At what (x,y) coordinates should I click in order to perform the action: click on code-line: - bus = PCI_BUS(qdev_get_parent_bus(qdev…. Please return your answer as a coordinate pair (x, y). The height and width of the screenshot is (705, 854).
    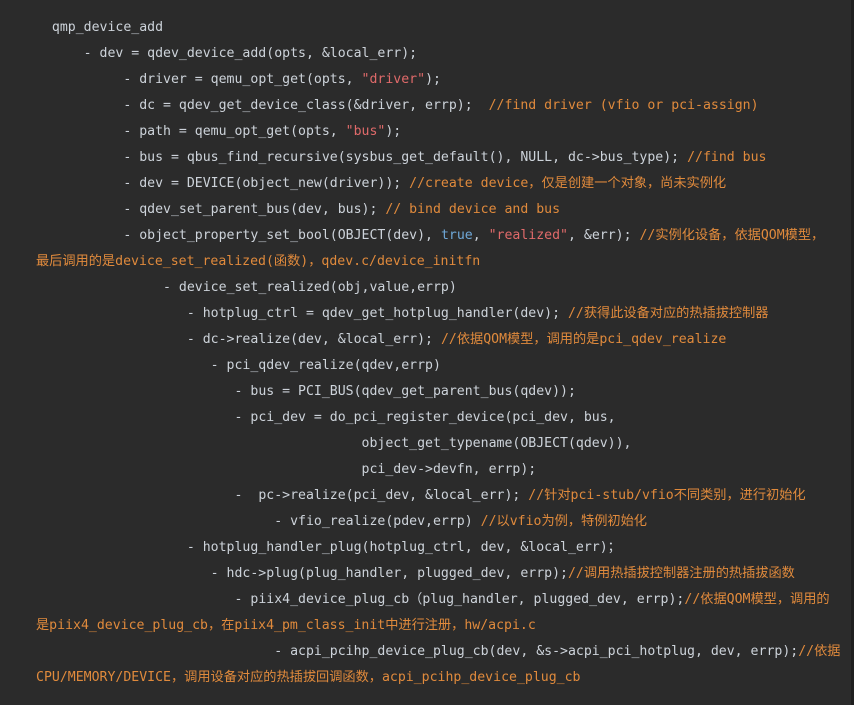
    Looking at the image, I should click on (432, 392).